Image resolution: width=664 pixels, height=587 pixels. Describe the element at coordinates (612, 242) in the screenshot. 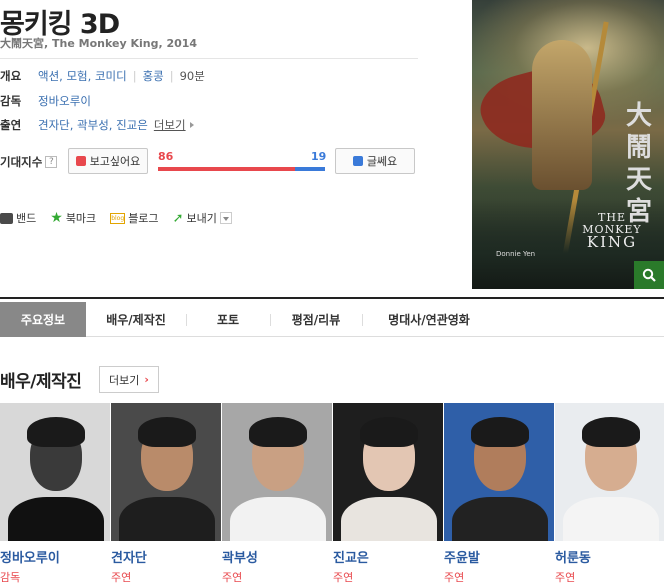

I see `poster-en-king: KING` at that location.